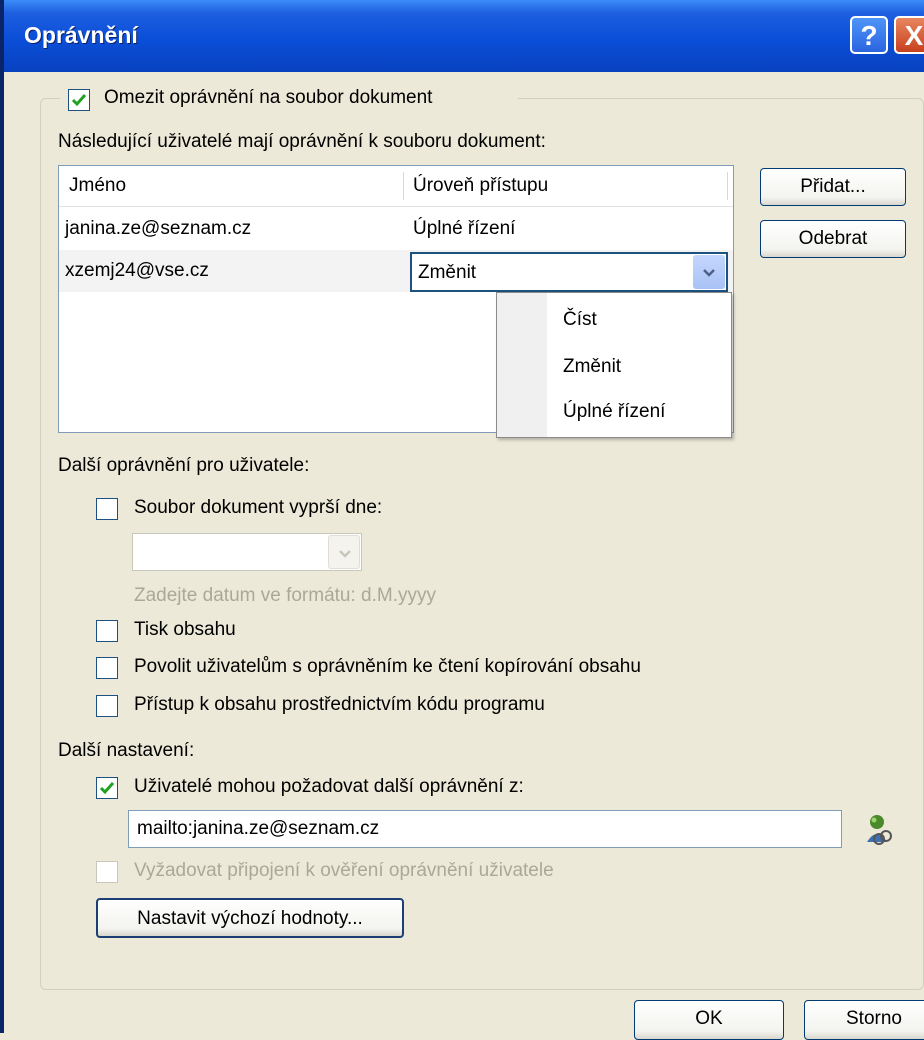  I want to click on remove-user-button: Odebrat, so click(833, 239).